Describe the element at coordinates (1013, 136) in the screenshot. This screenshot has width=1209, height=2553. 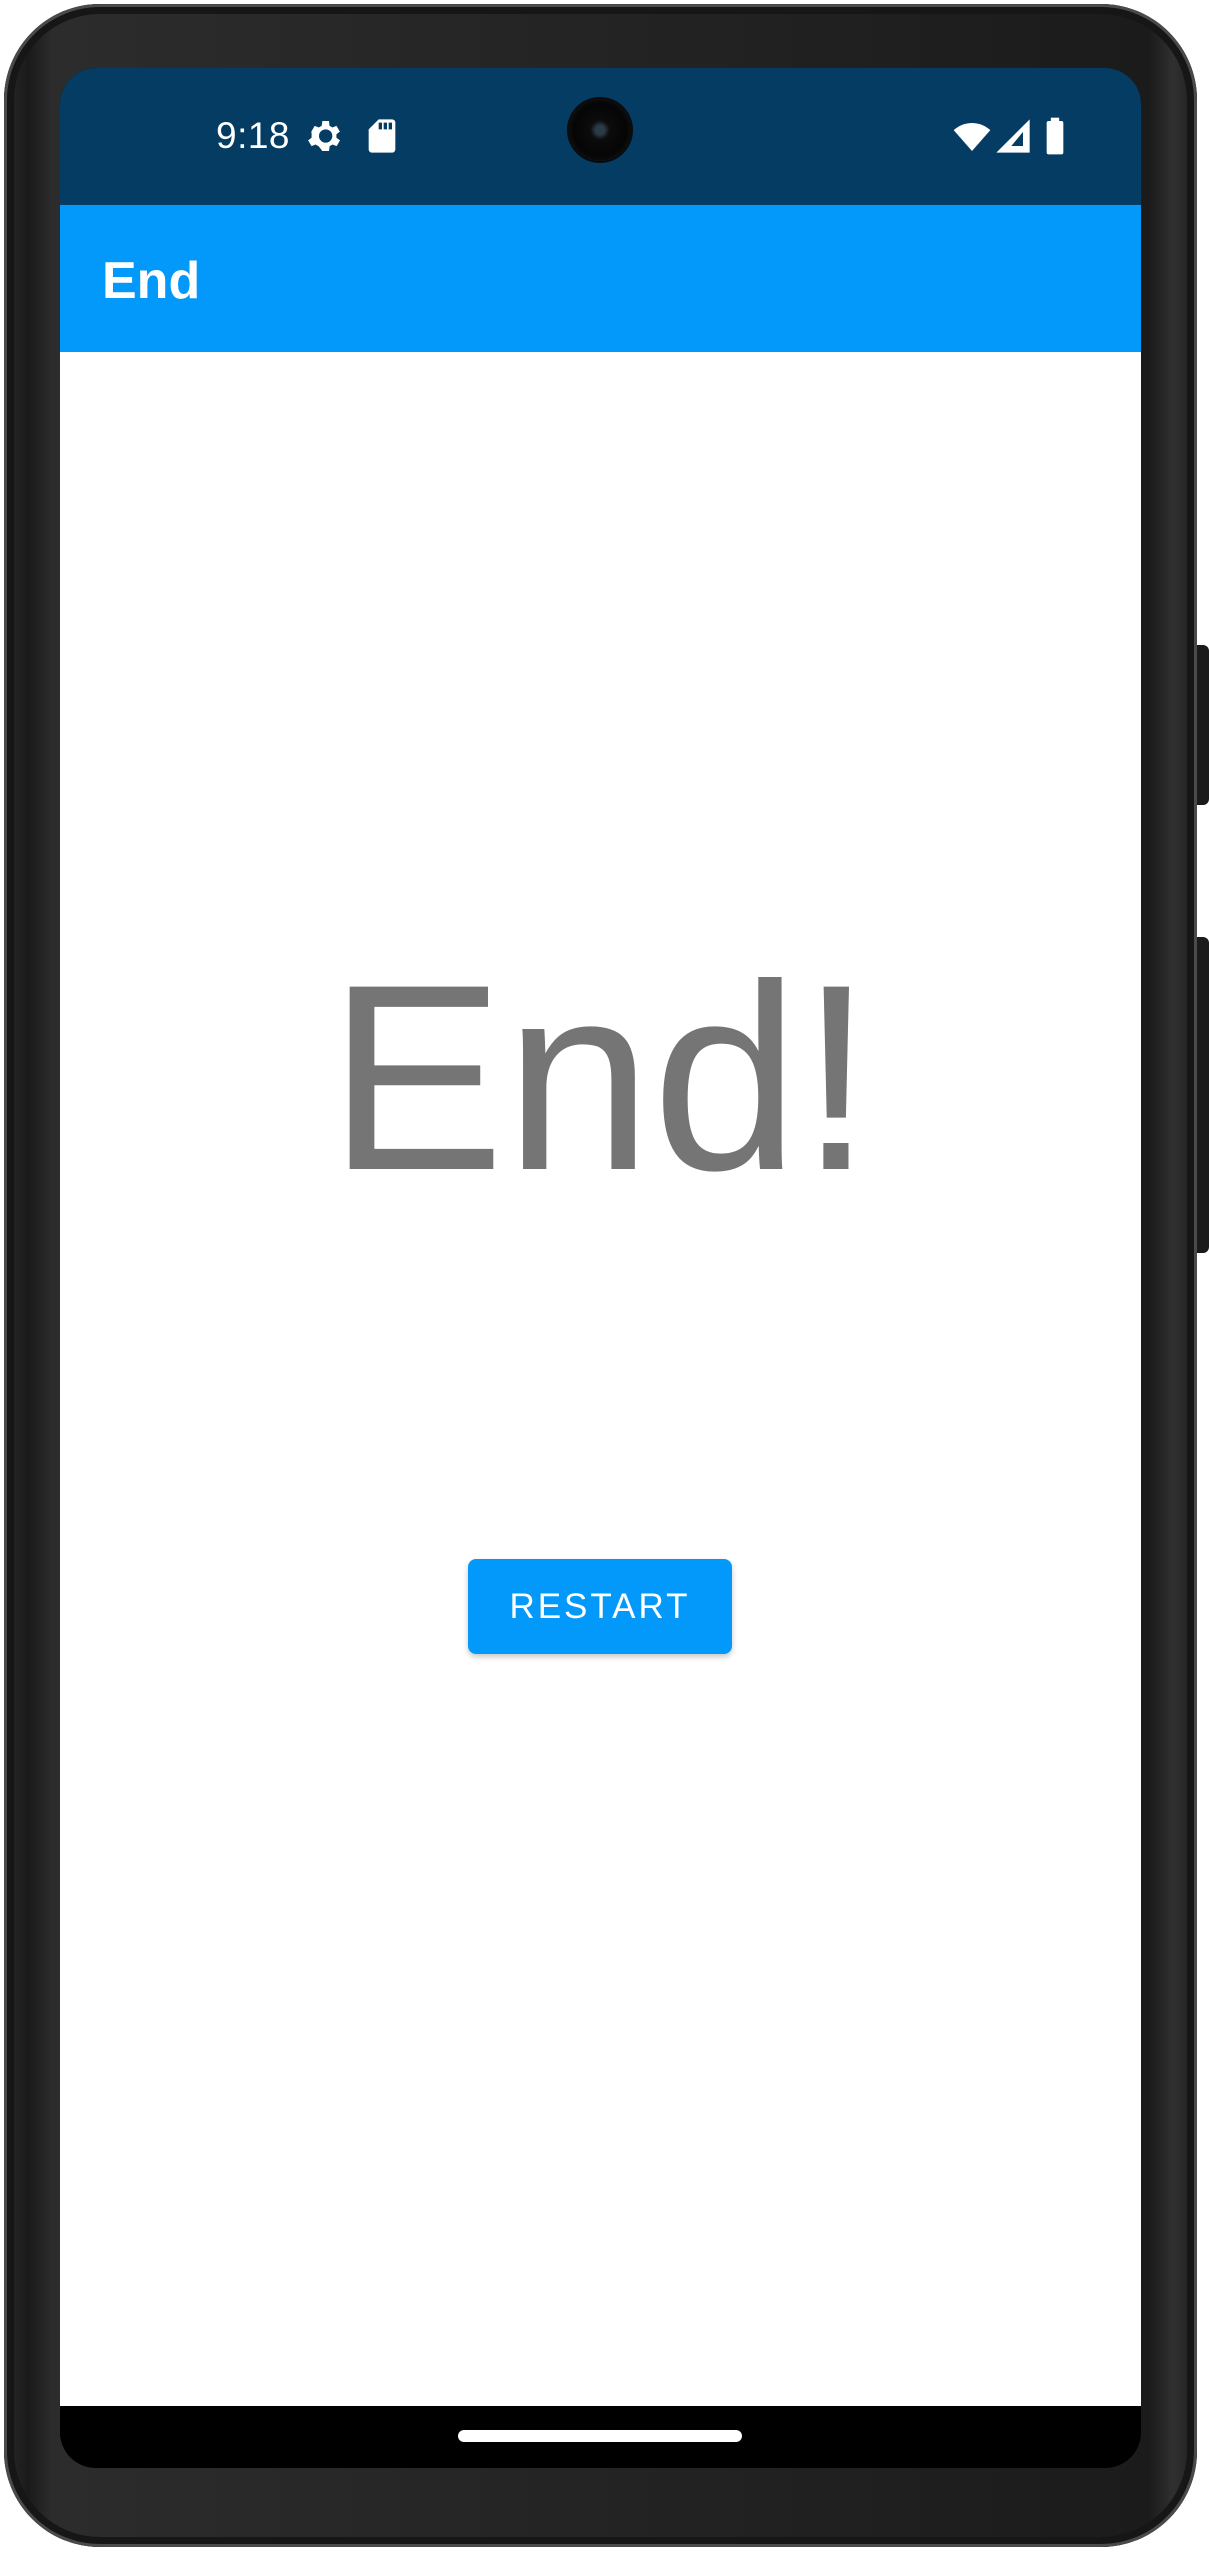
I see `cellular-signal-icon` at that location.